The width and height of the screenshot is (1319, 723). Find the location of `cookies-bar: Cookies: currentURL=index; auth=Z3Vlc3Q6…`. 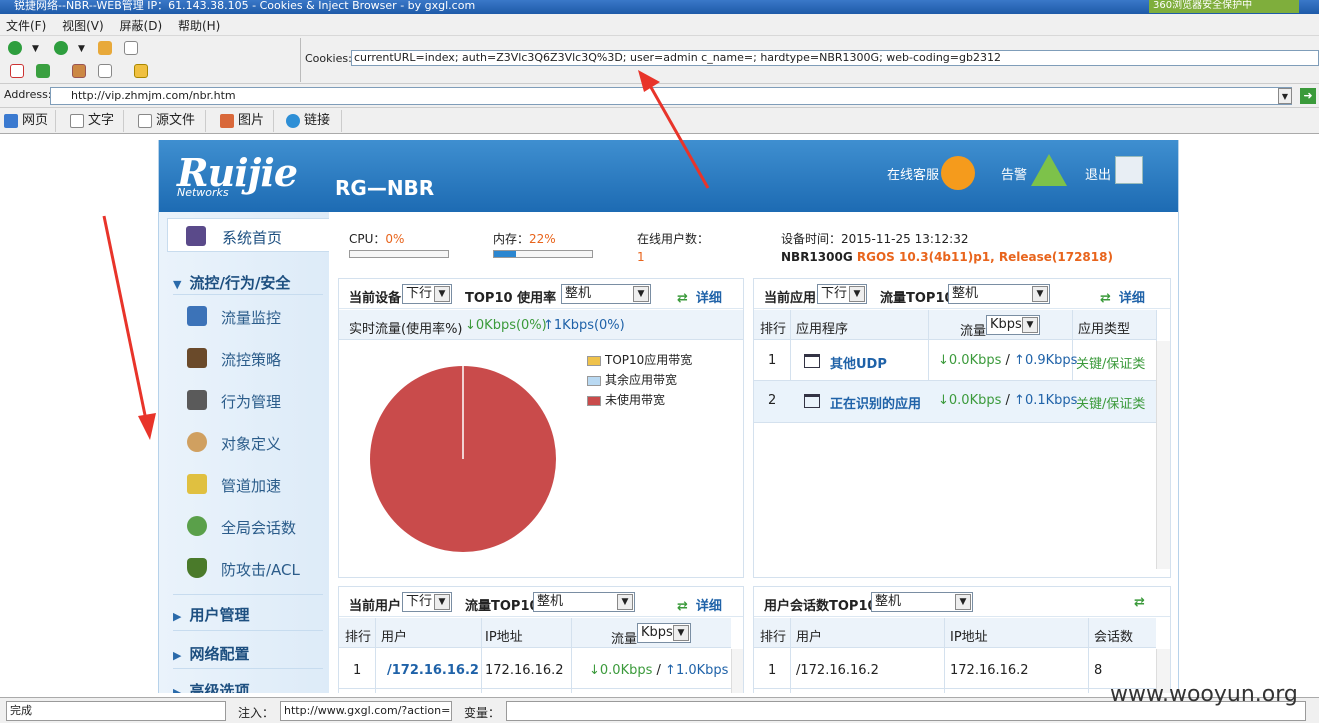

cookies-bar: Cookies: currentURL=index; auth=Z3Vlc3Q6… is located at coordinates (809, 60).